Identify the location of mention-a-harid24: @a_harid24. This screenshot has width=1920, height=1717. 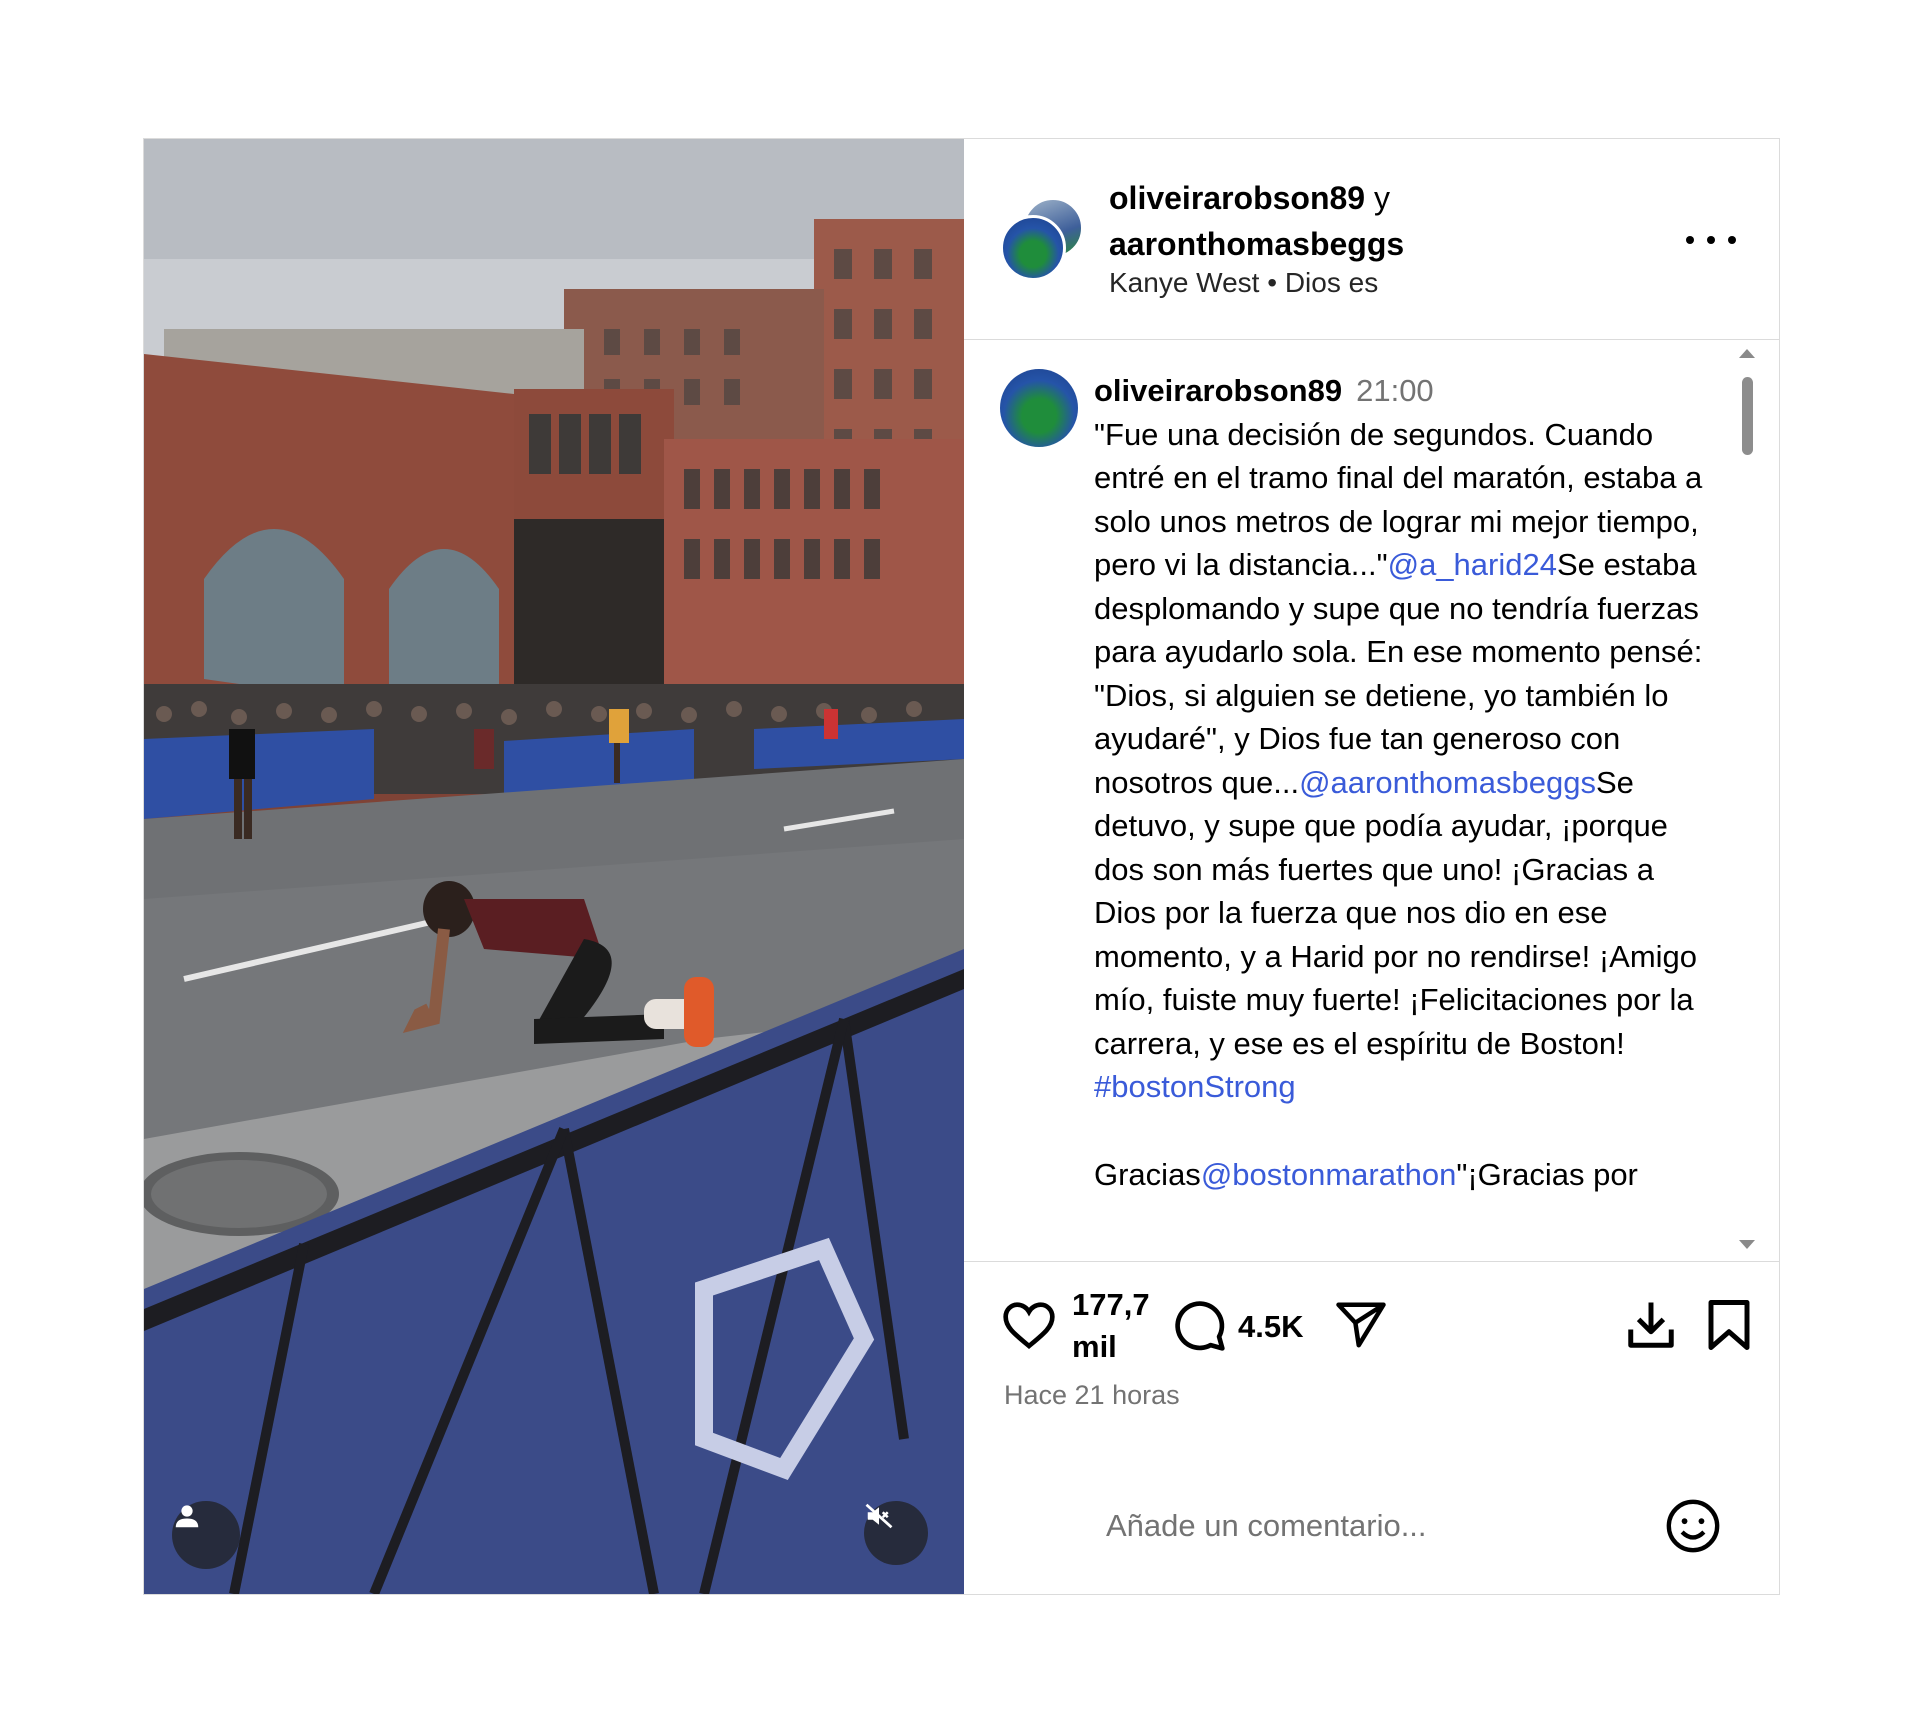
(1472, 564).